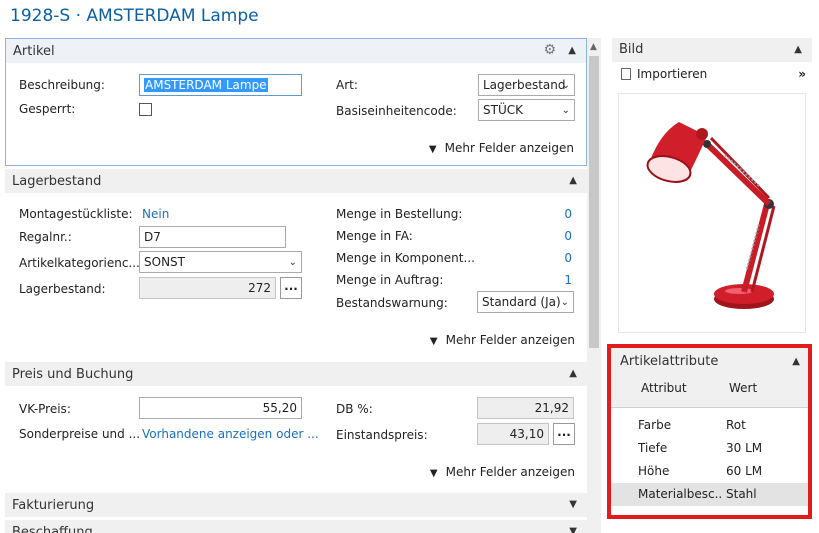  What do you see at coordinates (220, 408) in the screenshot?
I see `vk-input: 55,20` at bounding box center [220, 408].